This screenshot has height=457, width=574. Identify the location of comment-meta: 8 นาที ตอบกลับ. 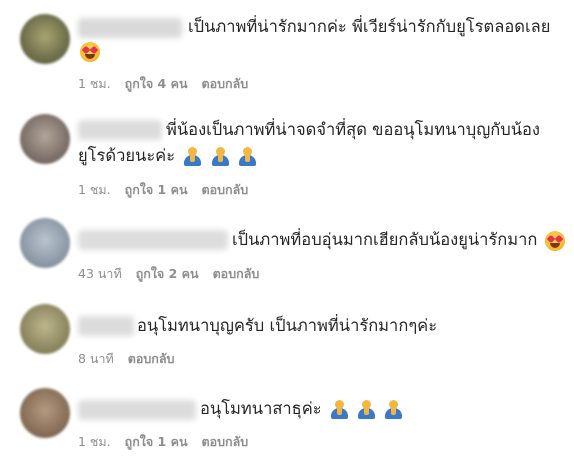
(126, 359).